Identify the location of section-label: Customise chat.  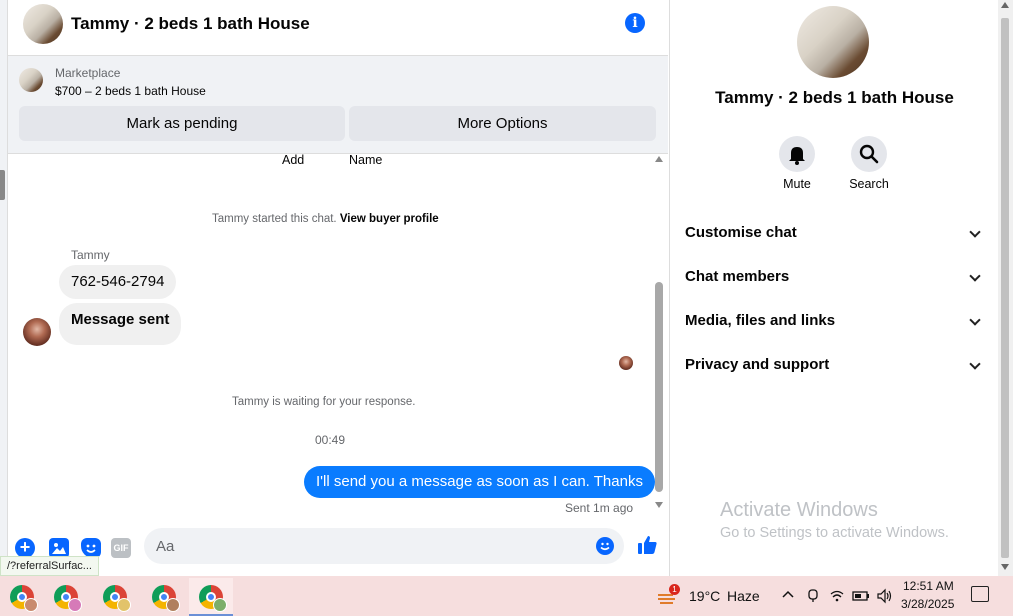
(741, 232).